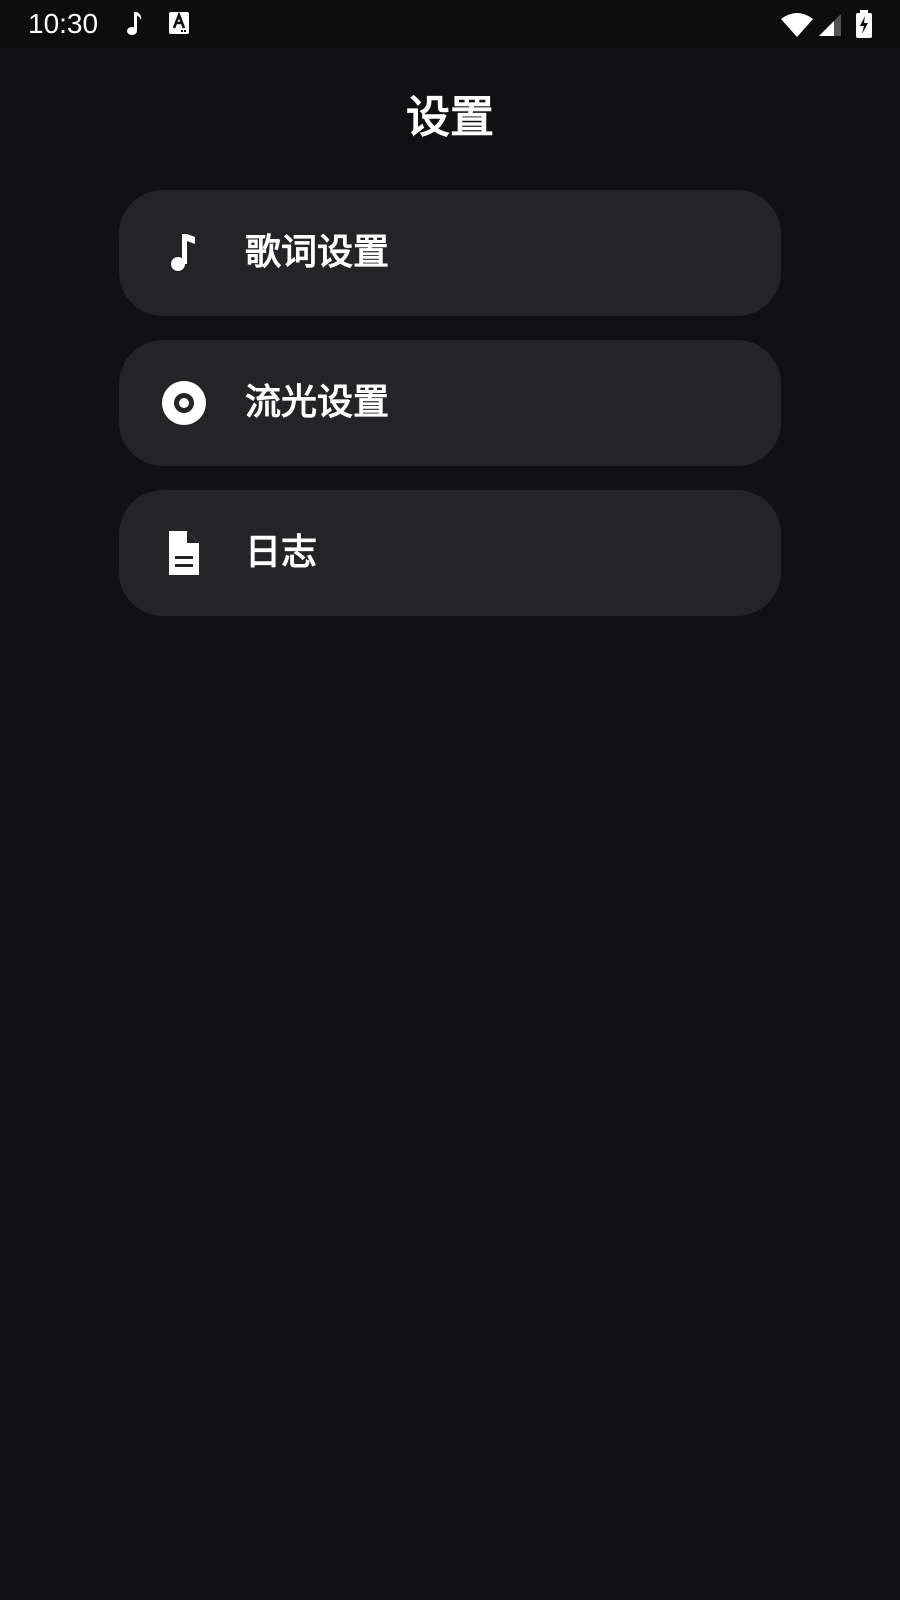 This screenshot has width=900, height=1600. I want to click on battery-charging-icon, so click(864, 26).